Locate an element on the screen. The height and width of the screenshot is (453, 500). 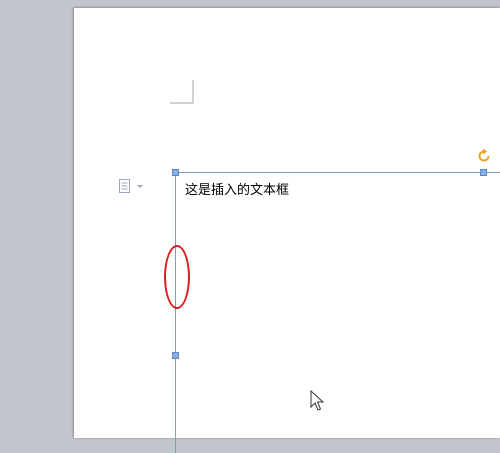
resize-handle-left is located at coordinates (175, 355).